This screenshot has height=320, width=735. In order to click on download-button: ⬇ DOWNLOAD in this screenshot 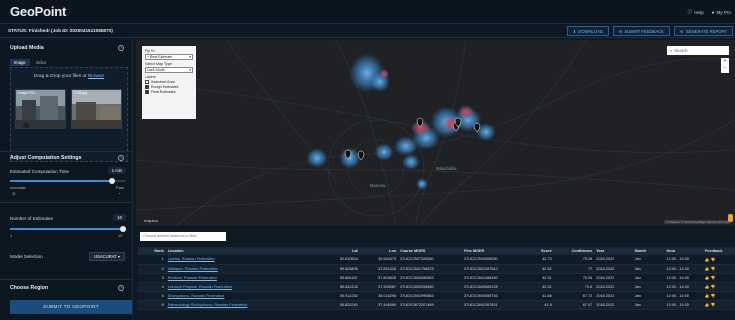, I will do `click(587, 31)`.